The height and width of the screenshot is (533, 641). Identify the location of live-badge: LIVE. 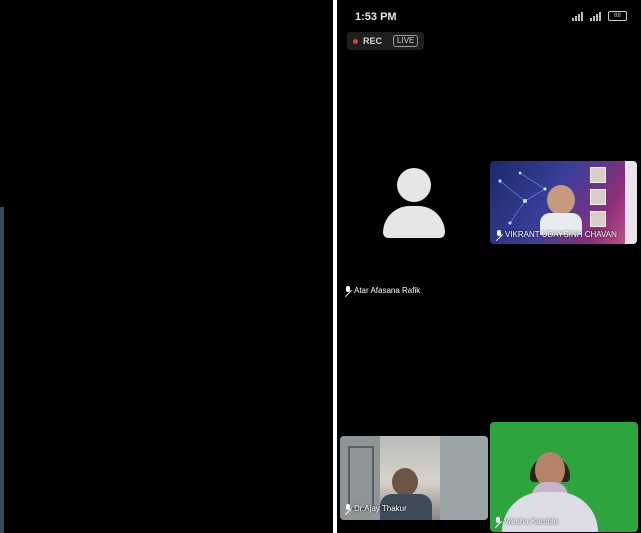
(406, 41).